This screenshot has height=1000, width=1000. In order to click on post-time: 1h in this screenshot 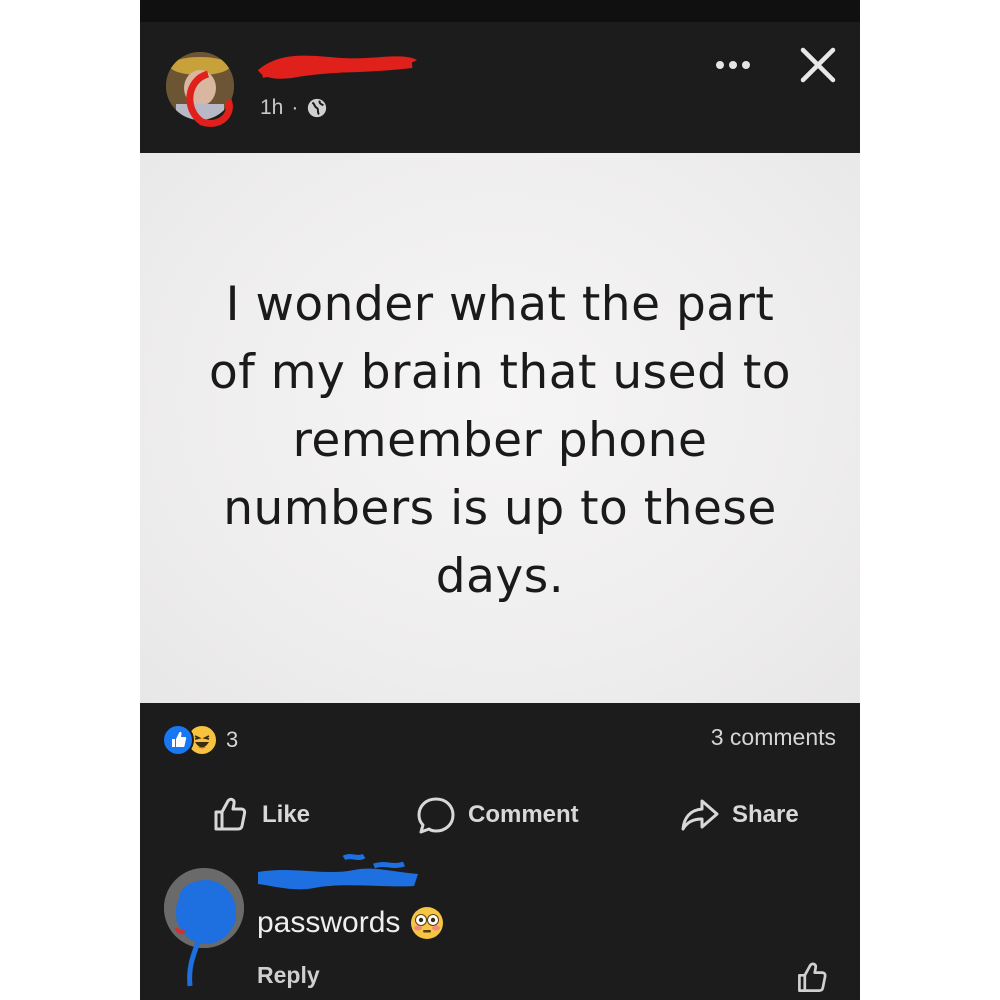, I will do `click(271, 108)`.